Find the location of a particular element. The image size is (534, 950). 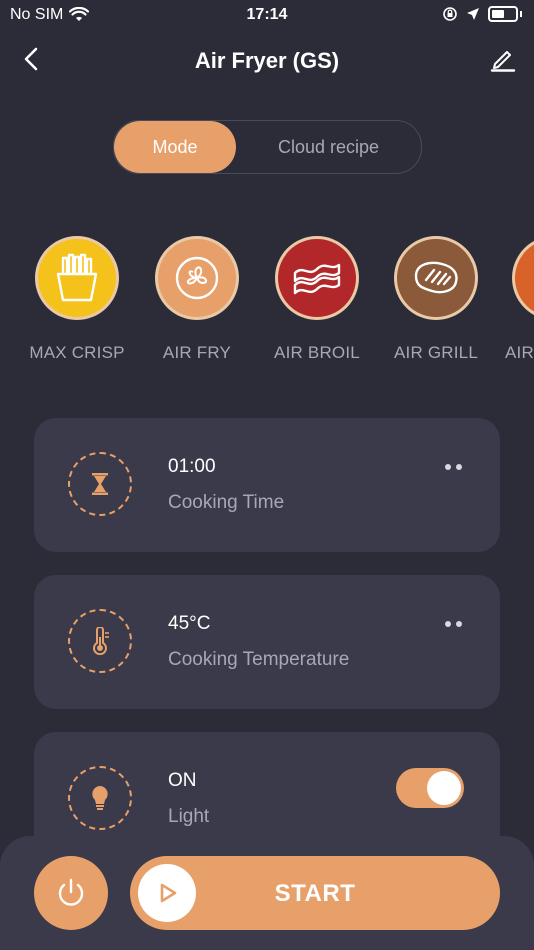

fan-icon is located at coordinates (197, 278).